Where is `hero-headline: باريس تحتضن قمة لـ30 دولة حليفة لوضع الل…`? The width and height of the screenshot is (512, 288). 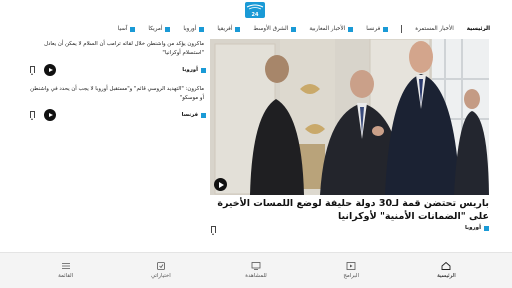
hero-headline: باريس تحتضن قمة لـ30 دولة حليفة لوضع الل… is located at coordinates (349, 210).